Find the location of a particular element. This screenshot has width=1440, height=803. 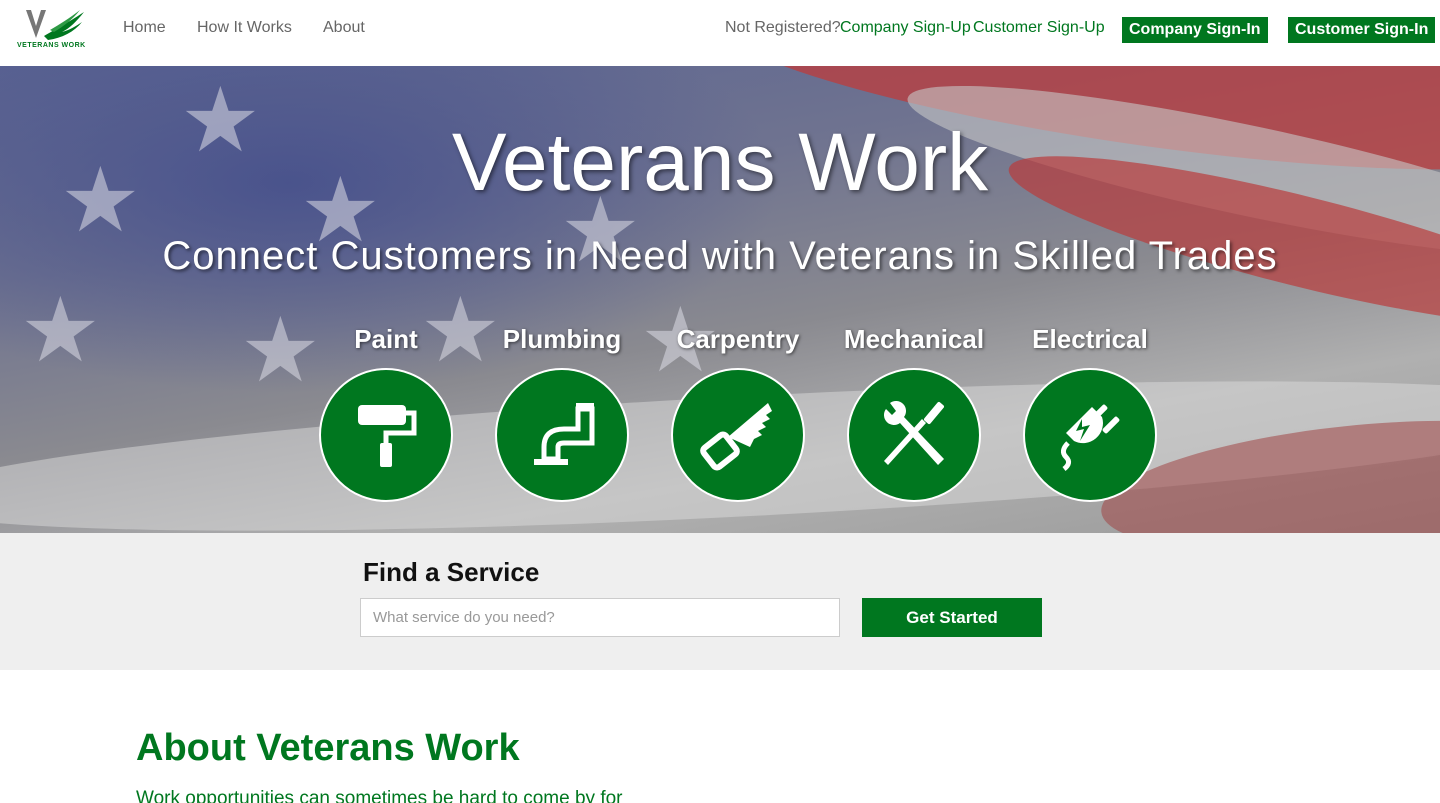

logo-text: VETERANS WORK is located at coordinates (51, 45).